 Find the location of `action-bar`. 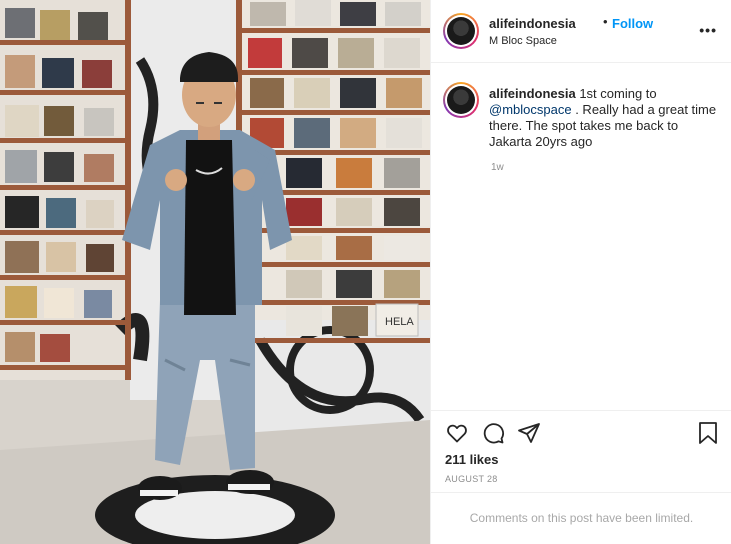

action-bar is located at coordinates (581, 432).